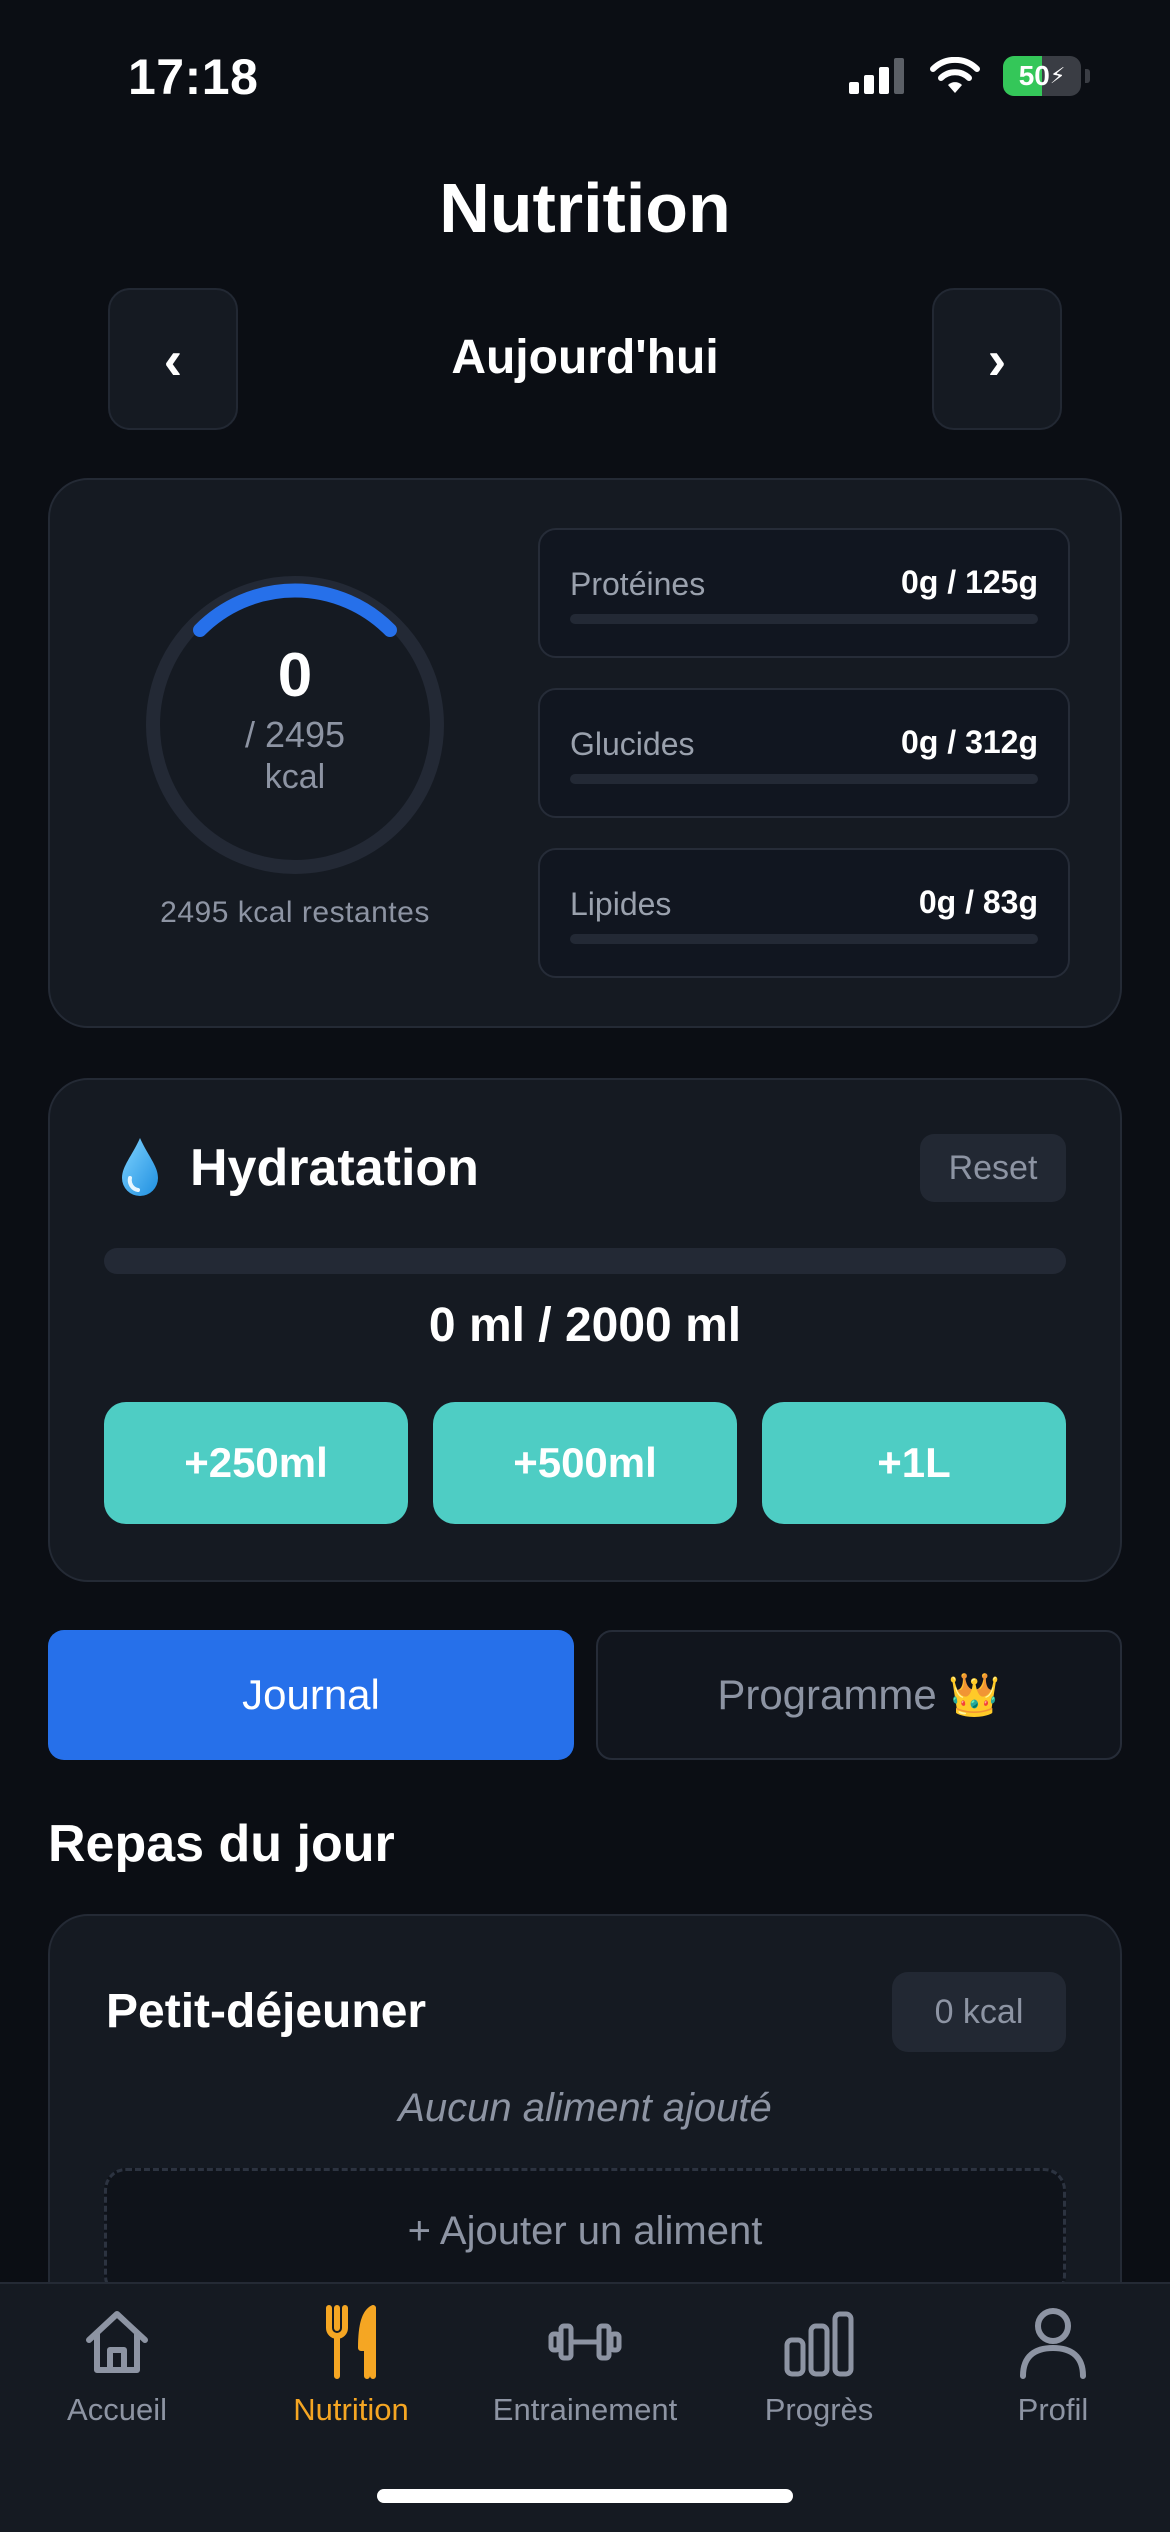 The width and height of the screenshot is (1170, 2532). I want to click on hydration-amount: 0 ml / 2000 ml, so click(585, 1325).